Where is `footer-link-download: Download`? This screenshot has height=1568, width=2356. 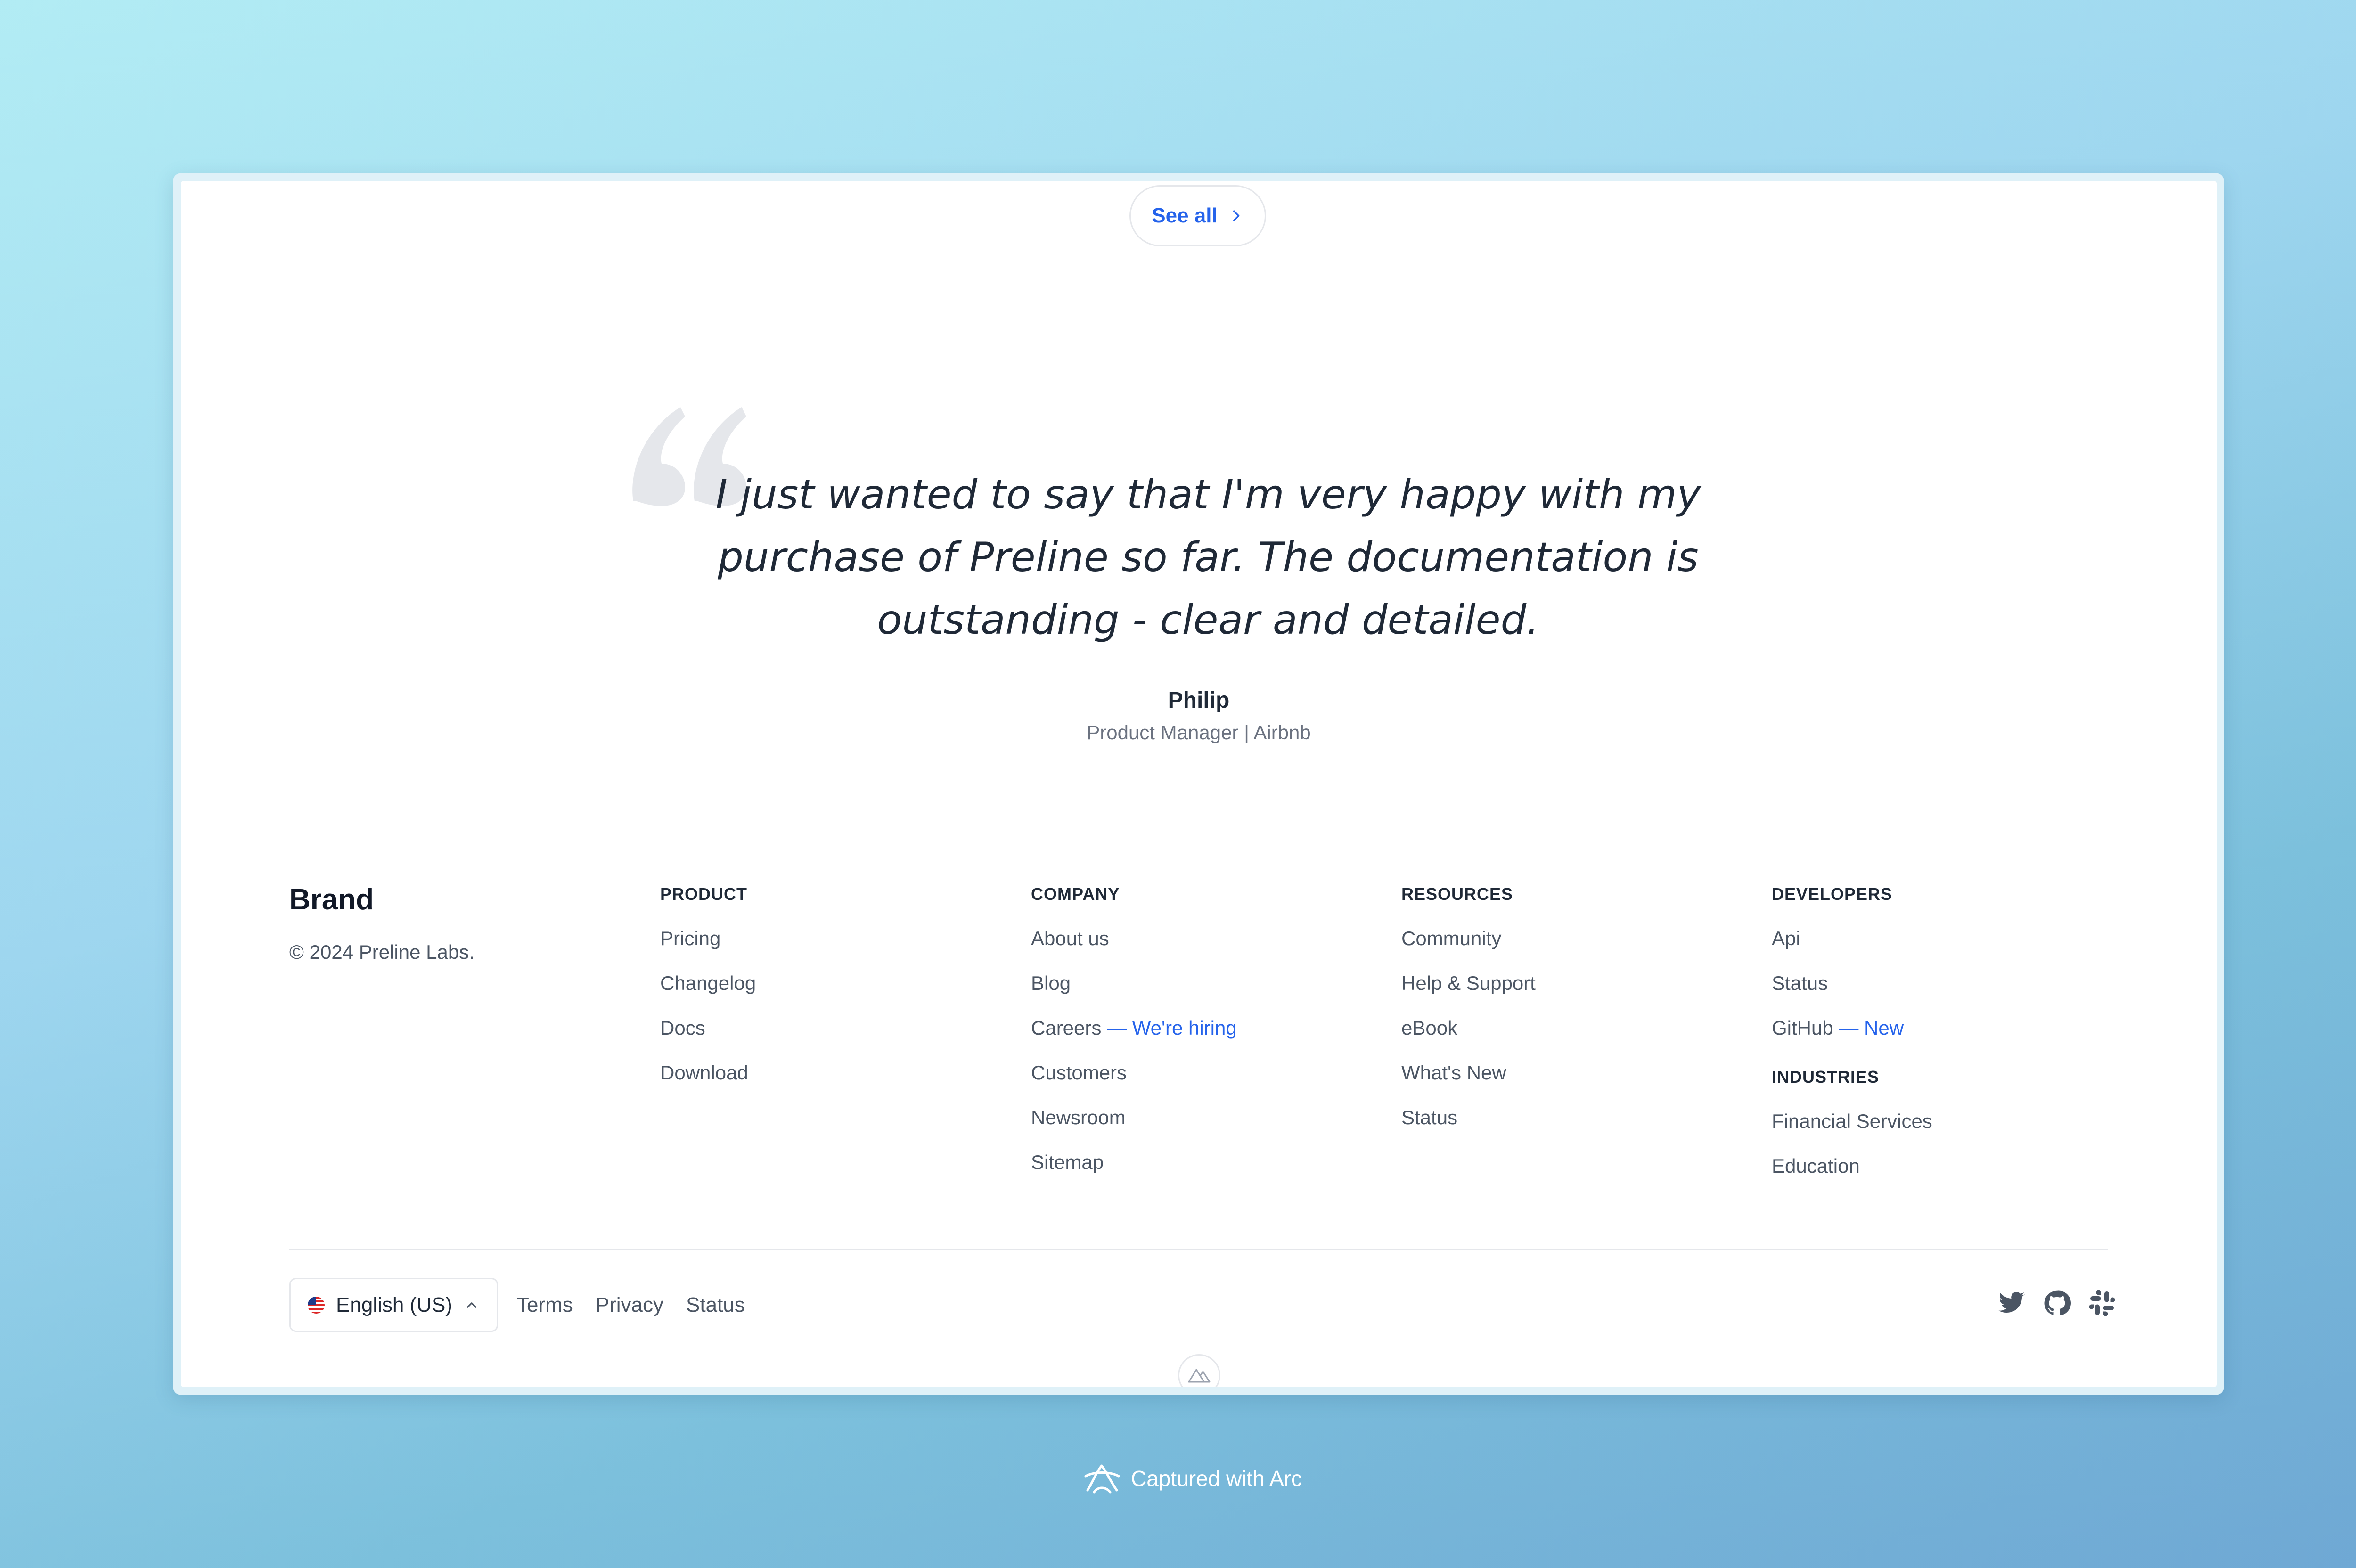
footer-link-download: Download is located at coordinates (708, 1072).